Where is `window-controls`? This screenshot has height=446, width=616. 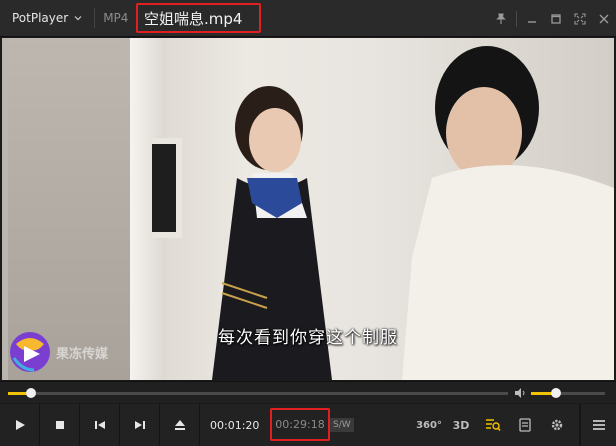
window-controls is located at coordinates (552, 18).